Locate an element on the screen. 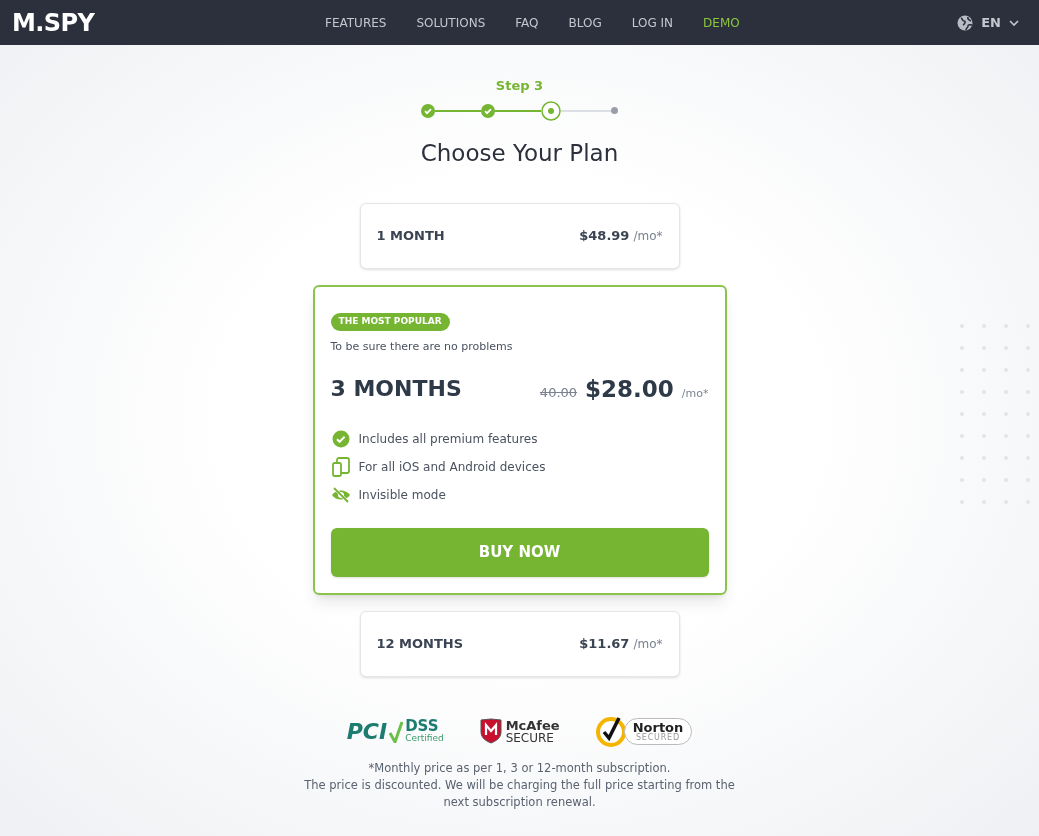 The height and width of the screenshot is (836, 1039). eye-crossed-icon is located at coordinates (340, 495).